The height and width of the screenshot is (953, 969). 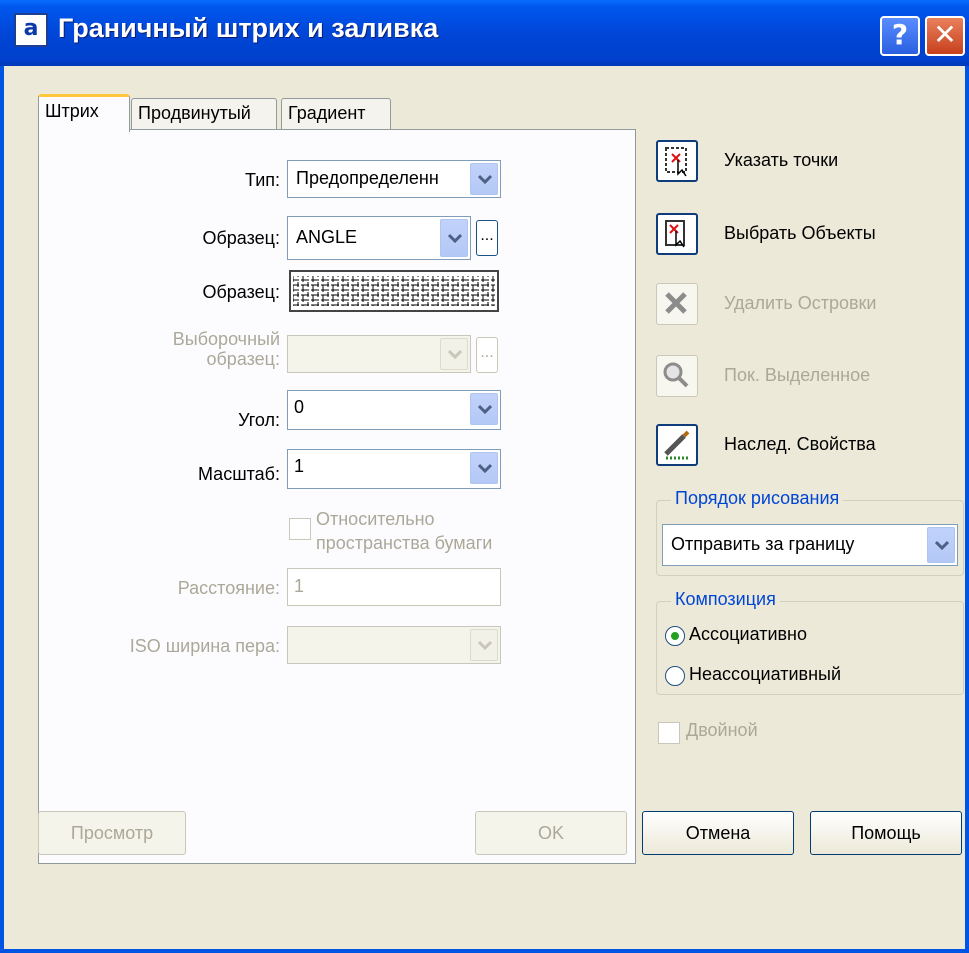 I want to click on iso-pen-width-label: ISO ширина пера:, so click(x=204, y=646).